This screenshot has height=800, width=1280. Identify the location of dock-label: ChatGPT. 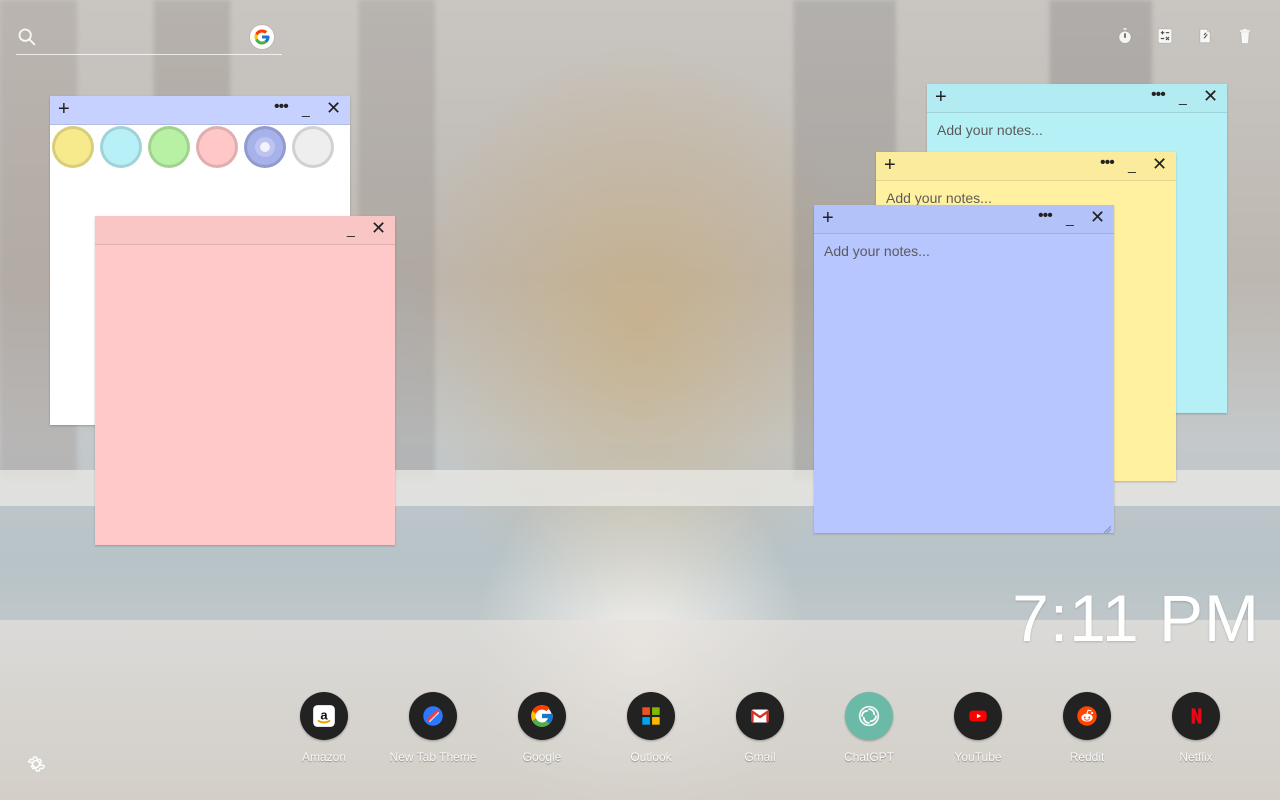
(868, 757).